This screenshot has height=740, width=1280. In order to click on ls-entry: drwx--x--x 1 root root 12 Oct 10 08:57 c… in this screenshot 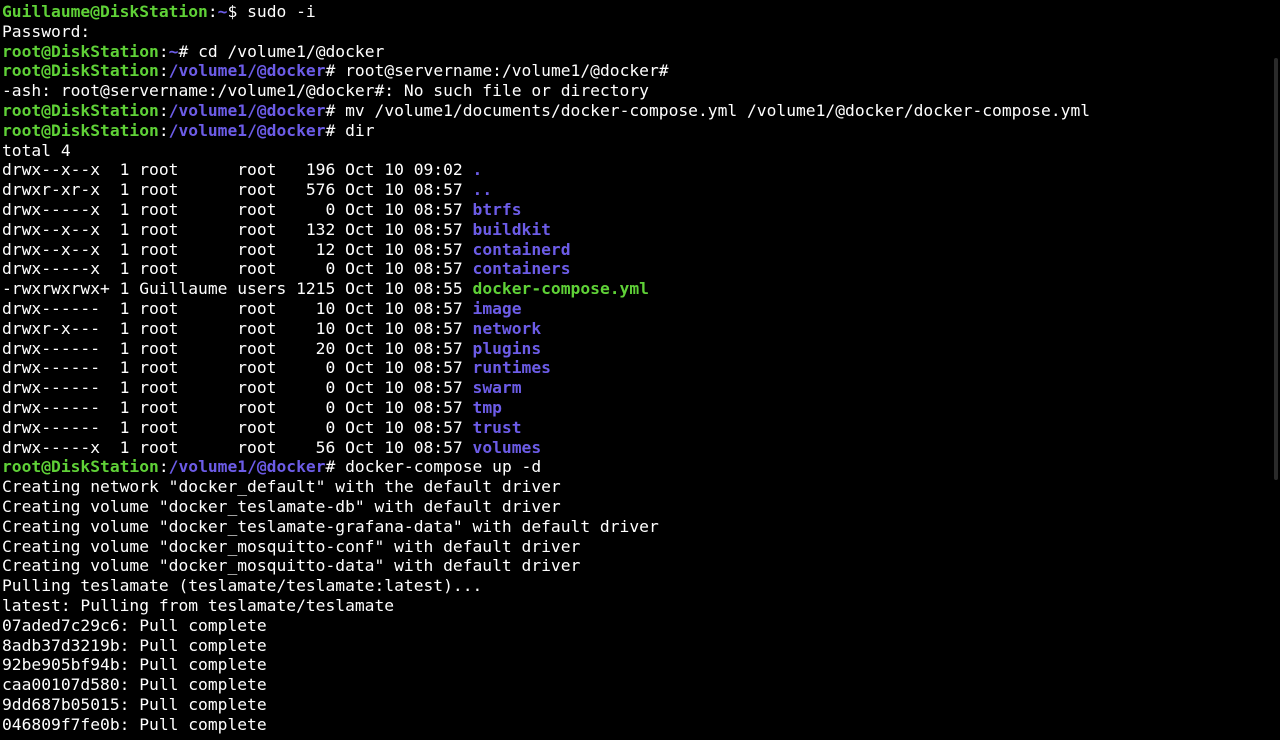, I will do `click(635, 250)`.